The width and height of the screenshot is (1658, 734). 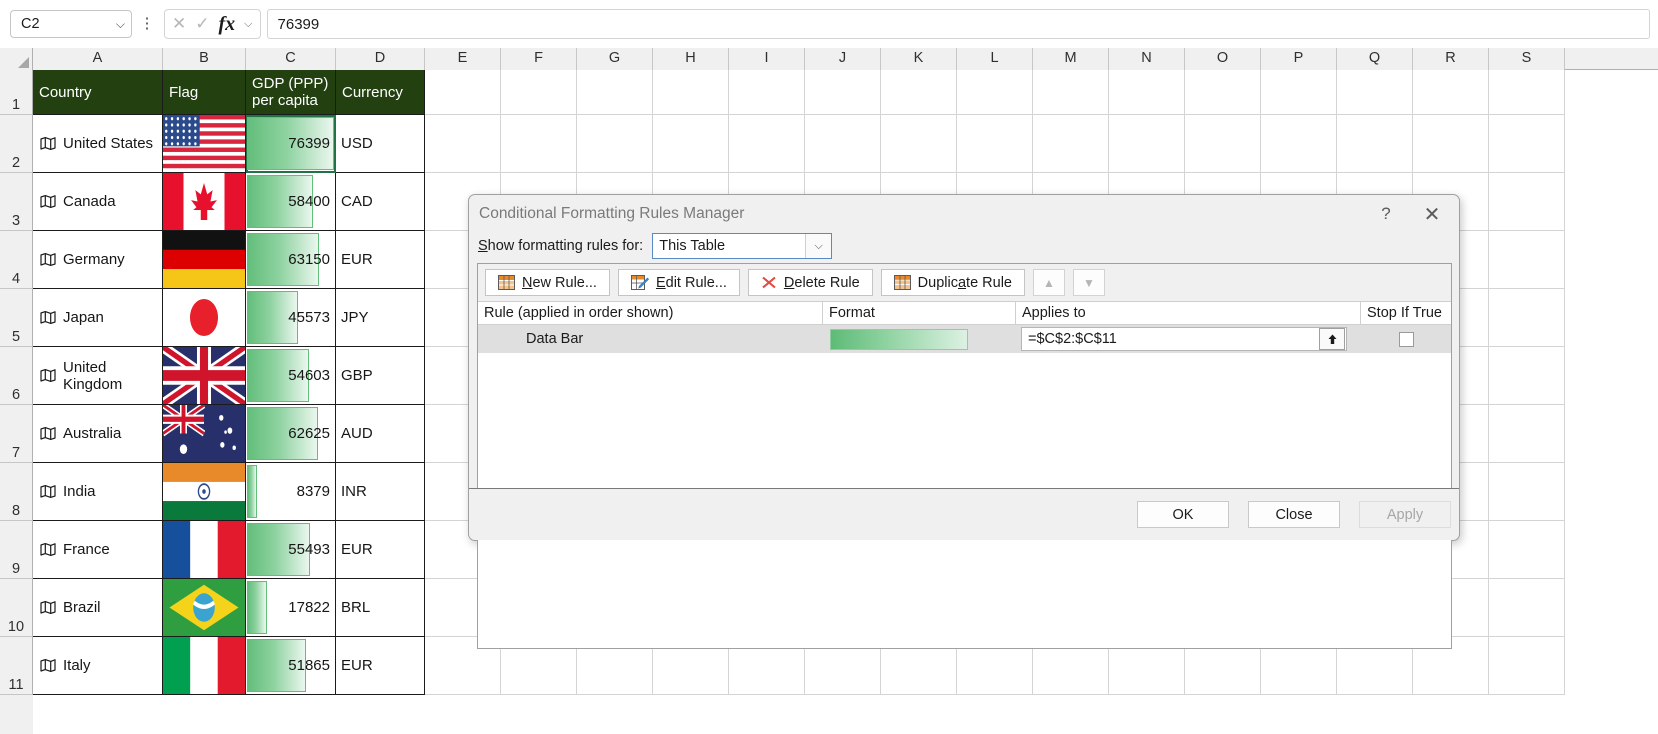 What do you see at coordinates (16, 666) in the screenshot?
I see `row-header-11: 11` at bounding box center [16, 666].